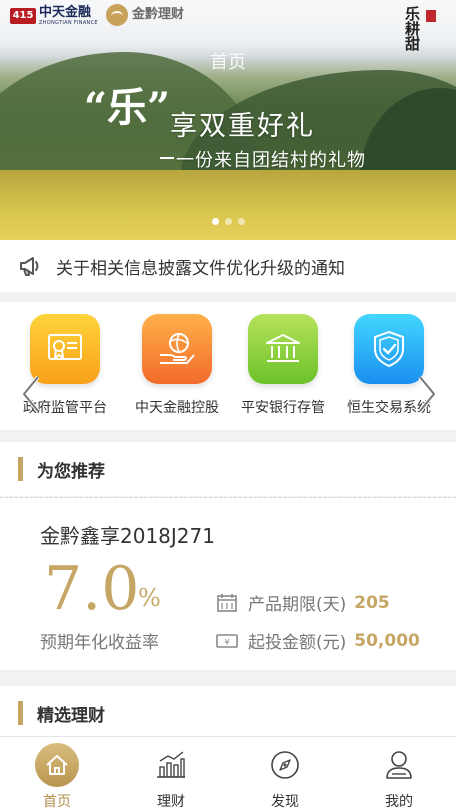 The image size is (456, 811). What do you see at coordinates (200, 268) in the screenshot?
I see `notice-text: 关于相关信息披露文件优化升级的通知` at bounding box center [200, 268].